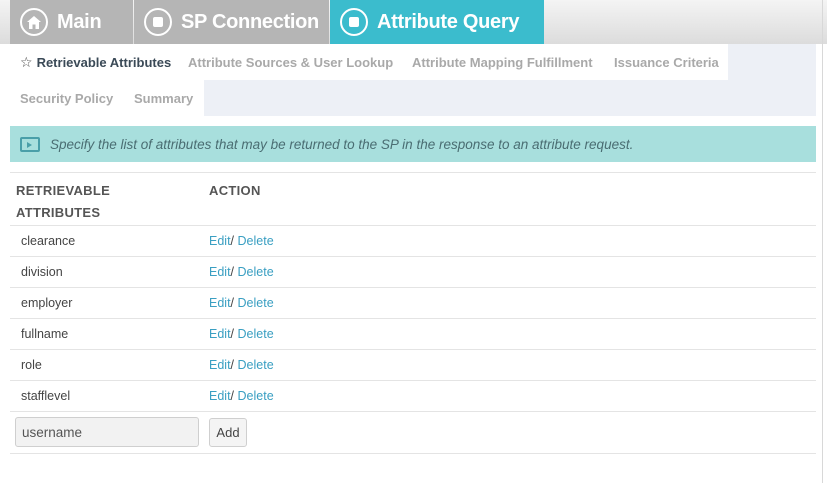 The width and height of the screenshot is (827, 483). I want to click on tab-security-policy: Security Policy, so click(67, 98).